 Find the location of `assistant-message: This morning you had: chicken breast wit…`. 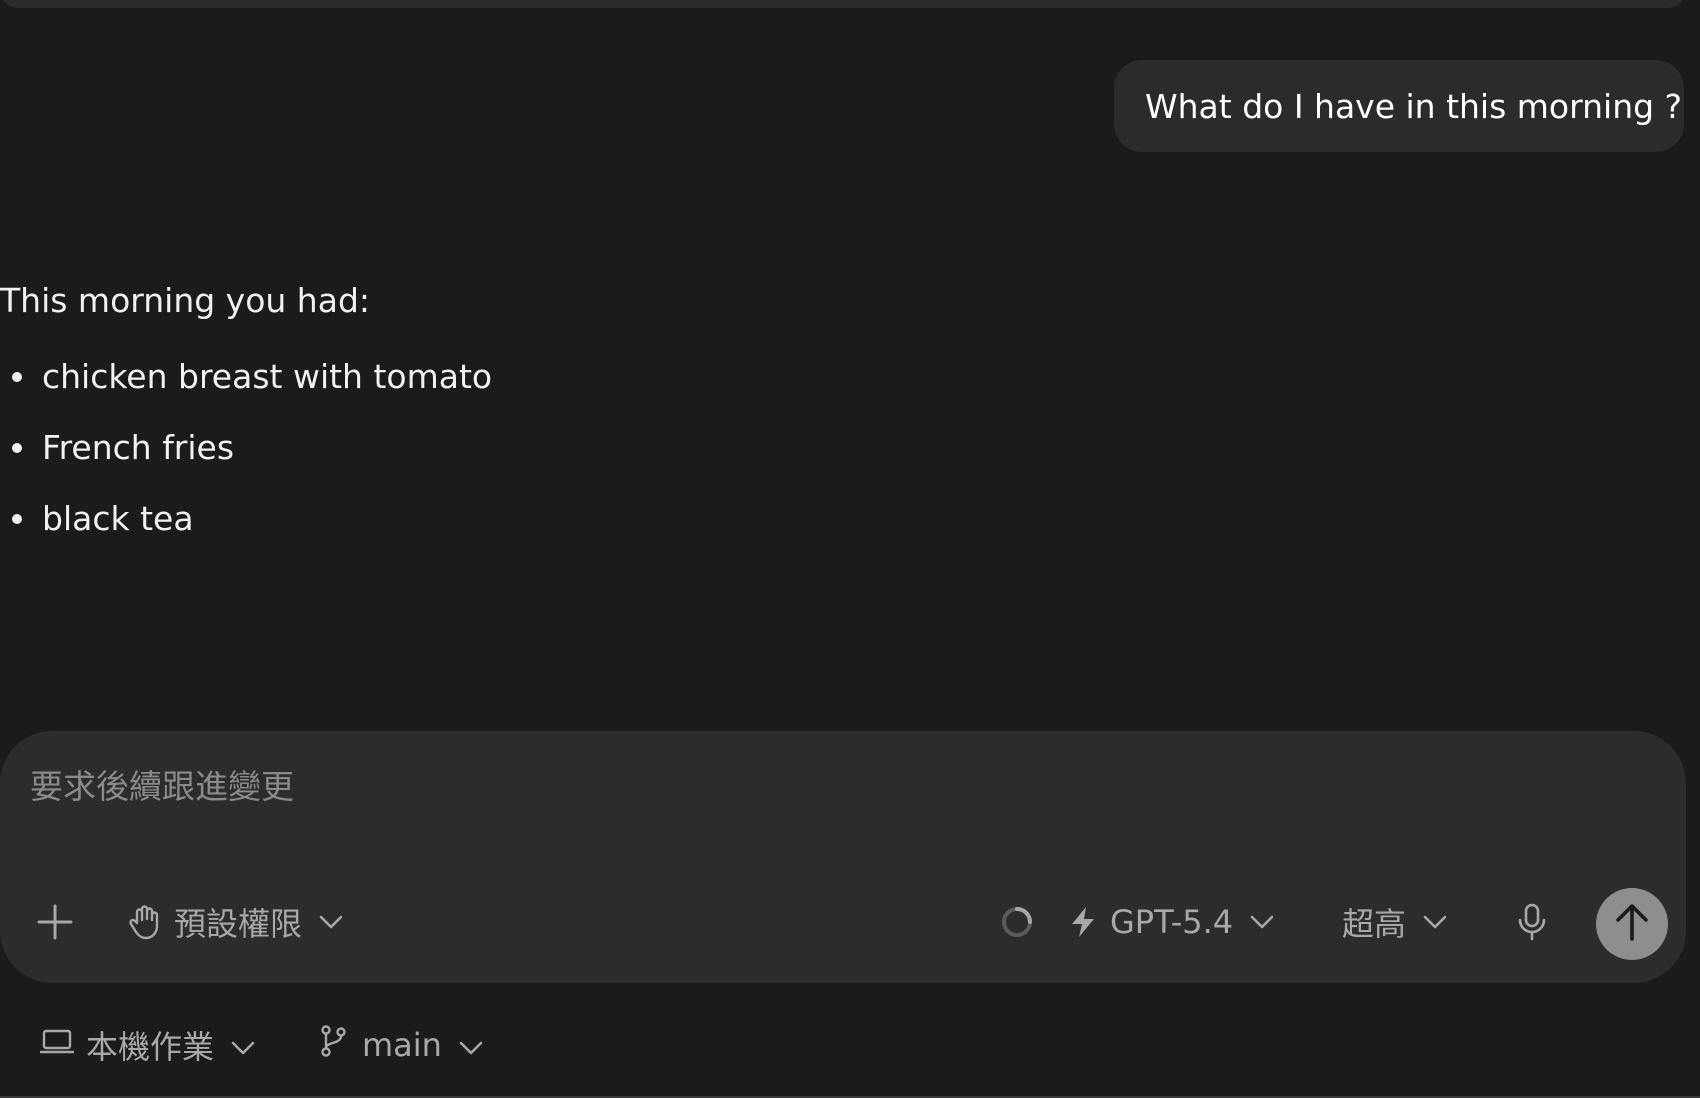

assistant-message: This morning you had: chicken breast wit… is located at coordinates (450, 419).